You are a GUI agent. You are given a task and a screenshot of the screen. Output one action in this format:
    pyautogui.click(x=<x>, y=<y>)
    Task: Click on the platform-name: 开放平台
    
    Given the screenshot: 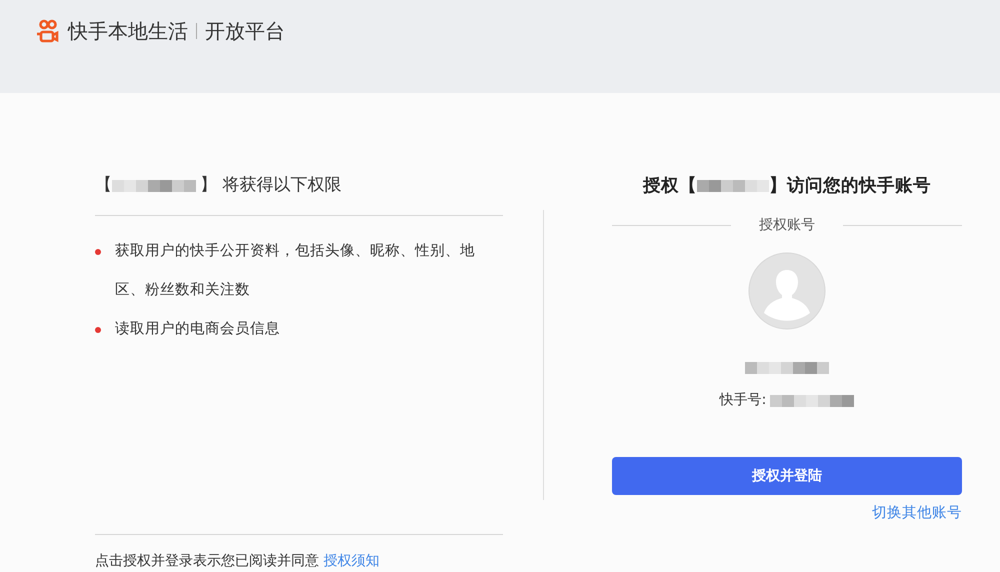 What is the action you would take?
    pyautogui.click(x=245, y=31)
    